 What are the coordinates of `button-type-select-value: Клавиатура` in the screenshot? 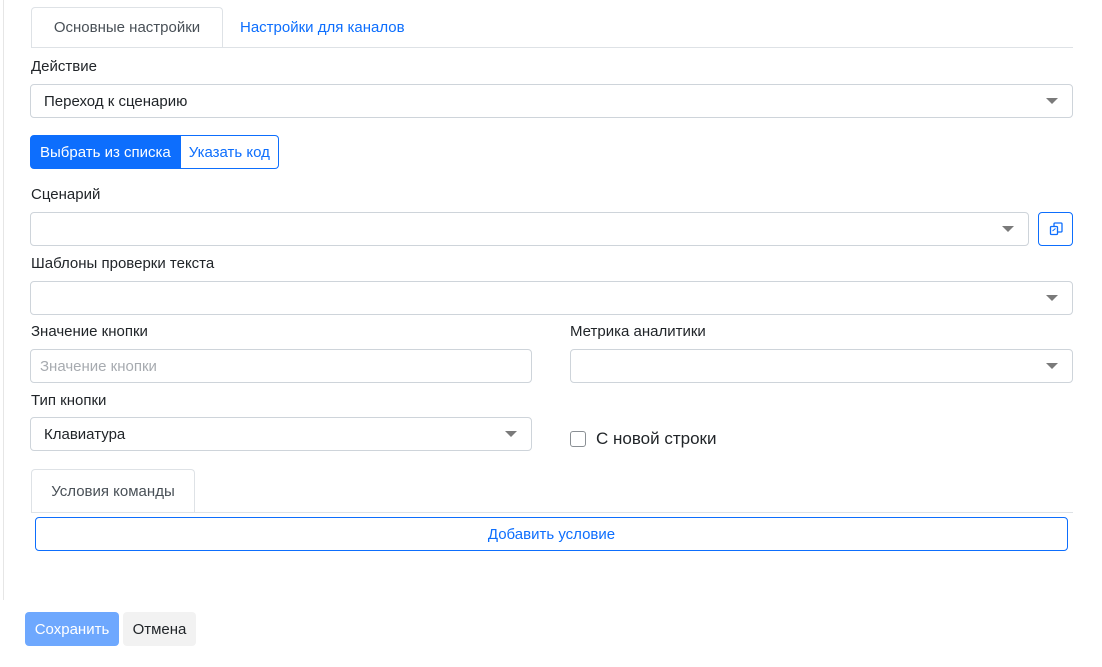 It's located at (85, 434).